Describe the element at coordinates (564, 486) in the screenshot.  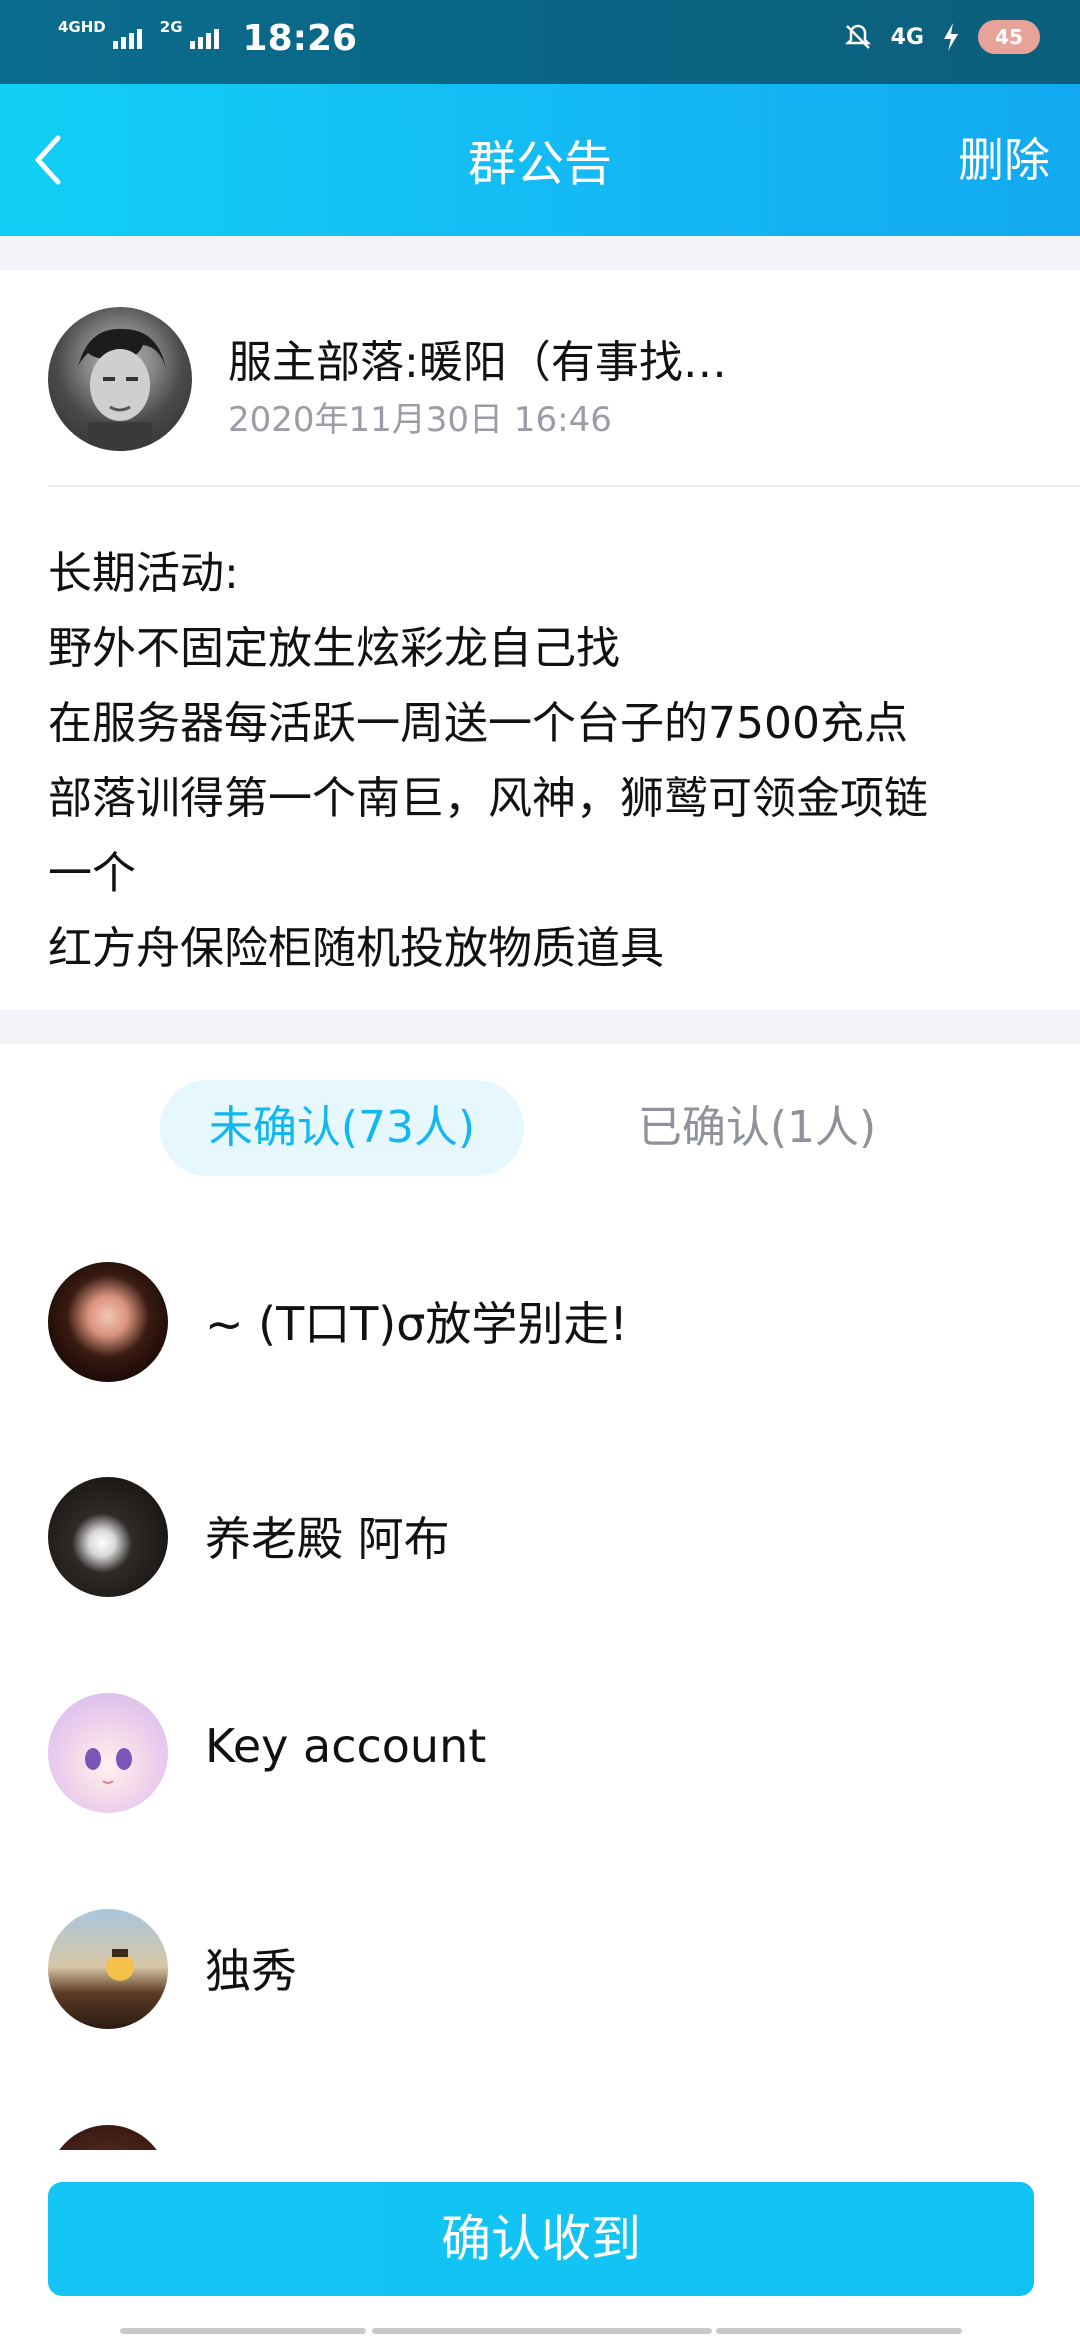
I see `divider` at that location.